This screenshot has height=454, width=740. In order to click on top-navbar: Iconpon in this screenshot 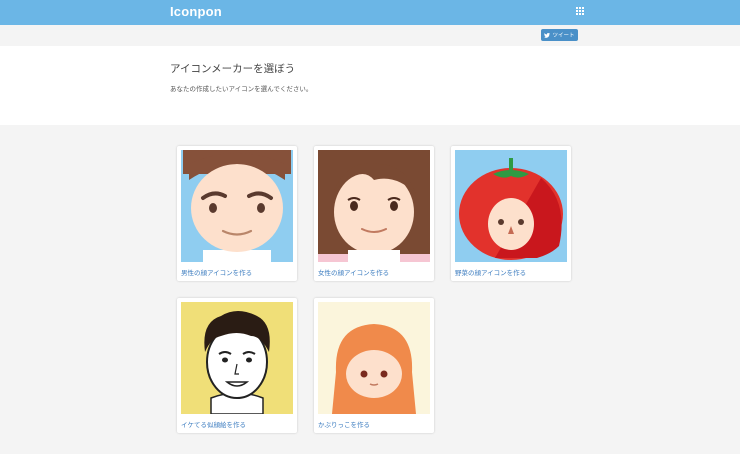, I will do `click(370, 12)`.